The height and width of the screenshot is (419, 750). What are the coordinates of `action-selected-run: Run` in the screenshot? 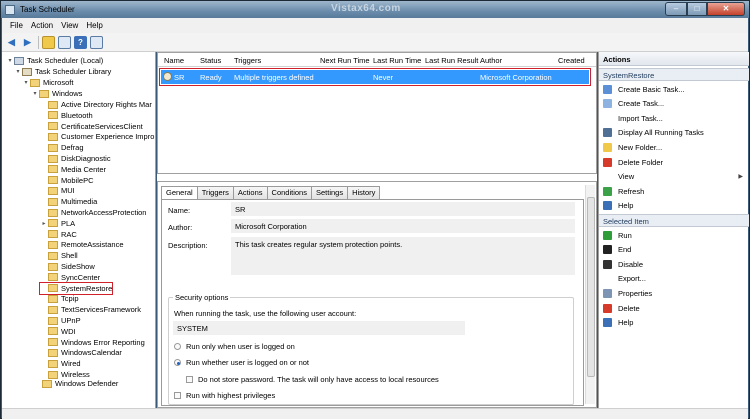 It's located at (674, 235).